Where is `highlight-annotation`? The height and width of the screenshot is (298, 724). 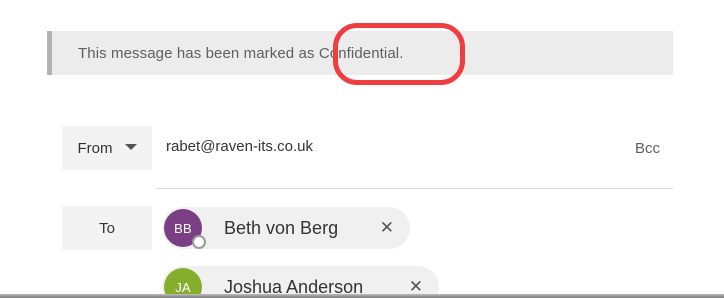 highlight-annotation is located at coordinates (399, 54).